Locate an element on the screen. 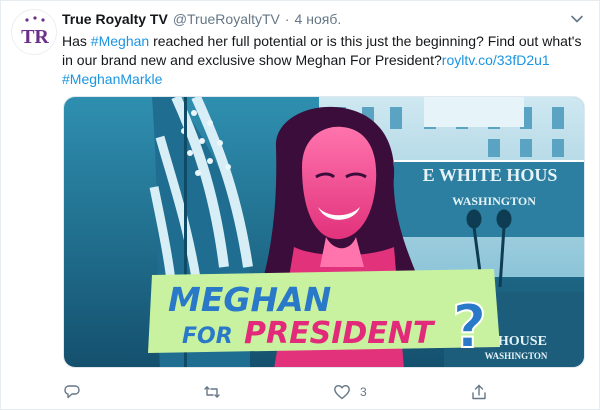  banner-headline-meghan: MEGHAN is located at coordinates (249, 299).